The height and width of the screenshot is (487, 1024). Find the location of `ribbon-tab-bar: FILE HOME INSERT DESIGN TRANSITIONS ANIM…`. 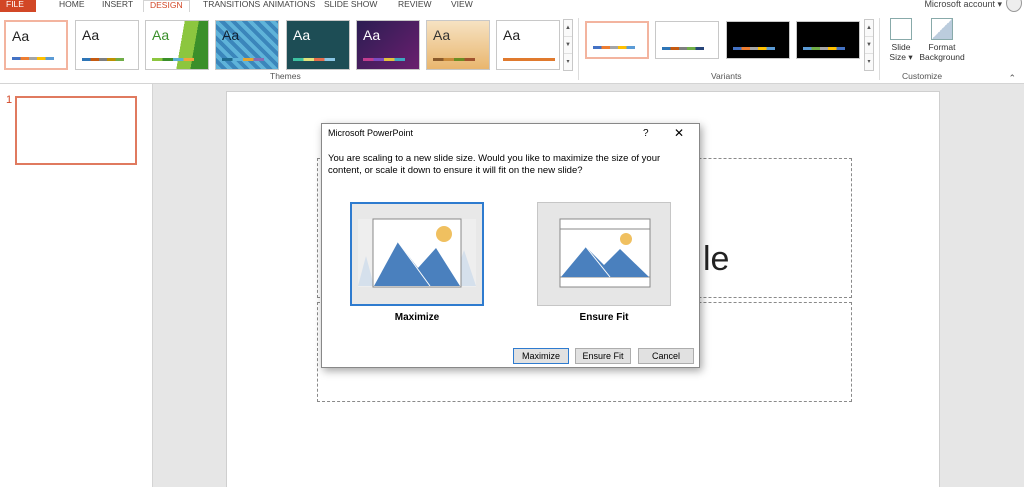

ribbon-tab-bar: FILE HOME INSERT DESIGN TRANSITIONS ANIM… is located at coordinates (512, 6).